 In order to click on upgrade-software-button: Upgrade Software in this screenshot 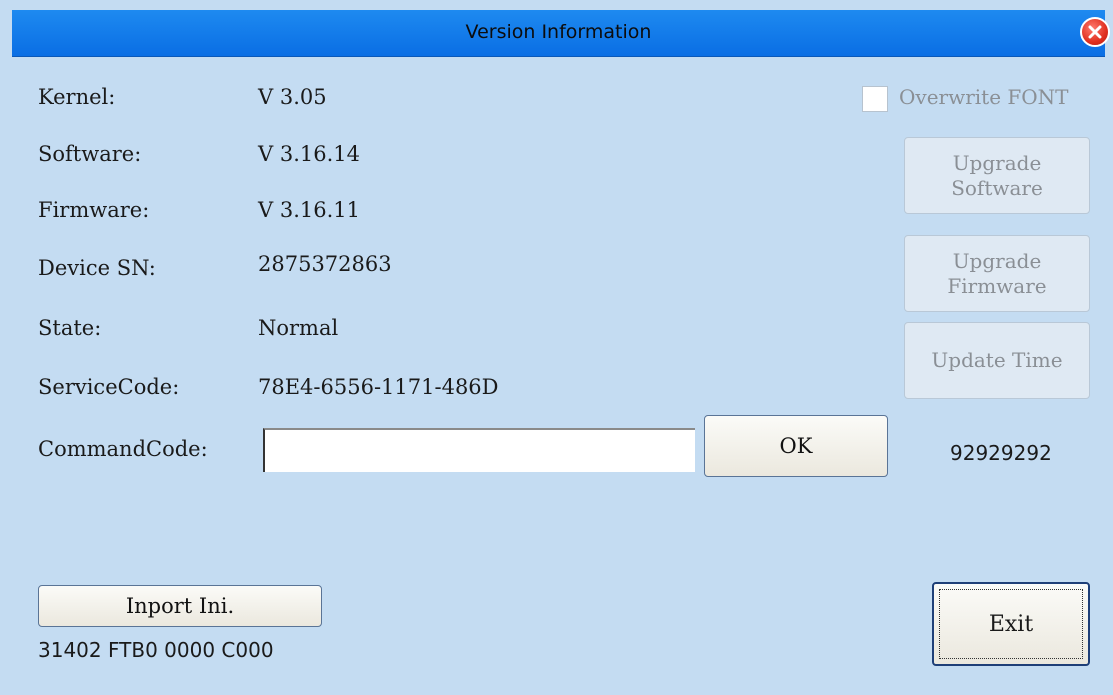, I will do `click(997, 175)`.